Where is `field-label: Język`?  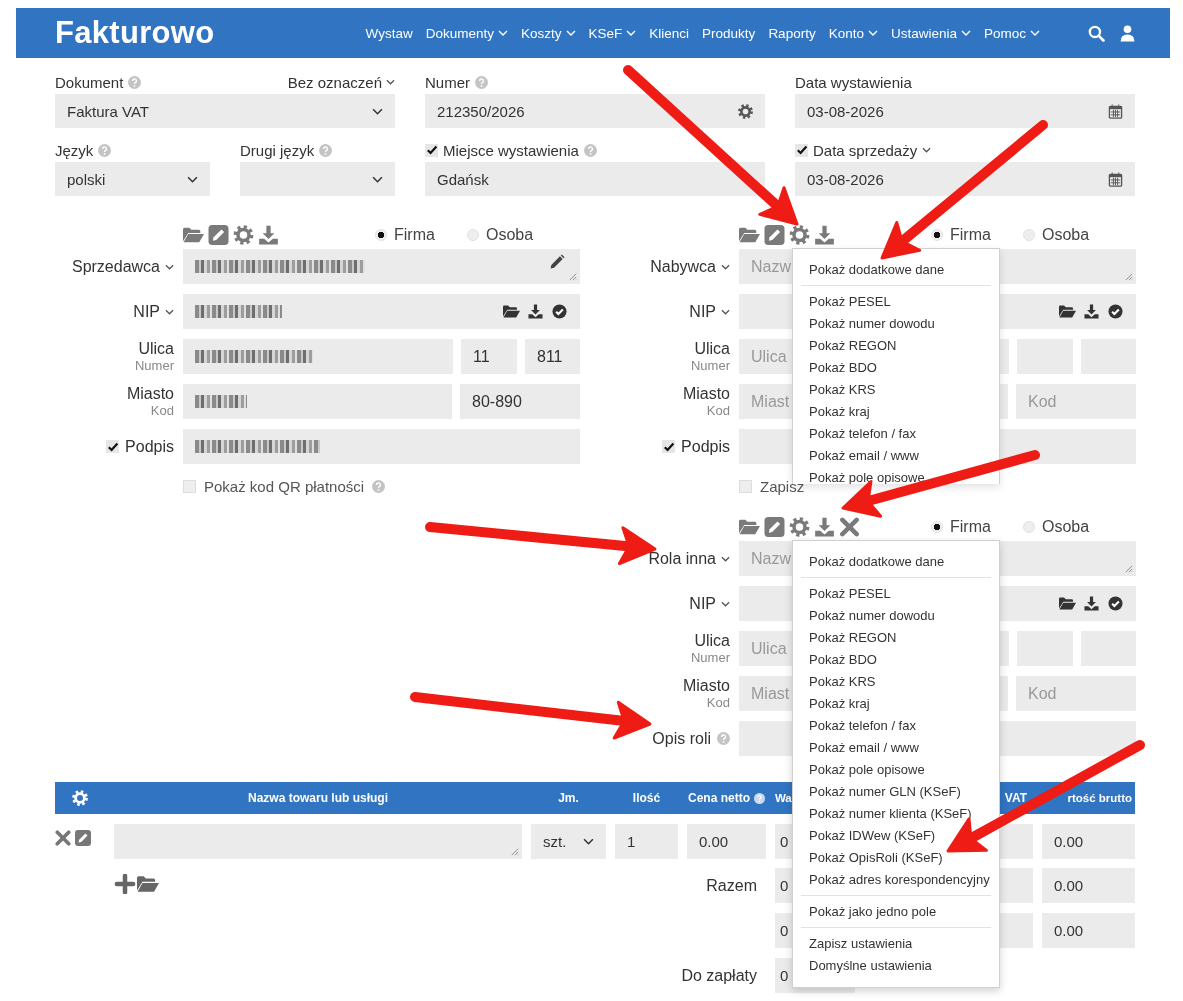 field-label: Język is located at coordinates (74, 150).